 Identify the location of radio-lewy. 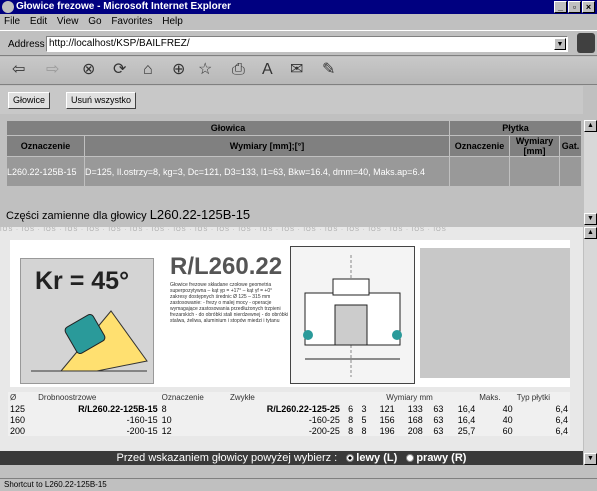
(350, 458).